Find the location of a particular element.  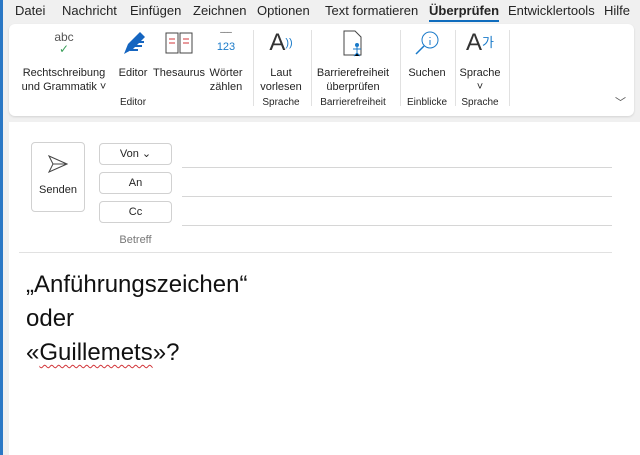

tab-nachricht: Nachricht is located at coordinates (89, 9).